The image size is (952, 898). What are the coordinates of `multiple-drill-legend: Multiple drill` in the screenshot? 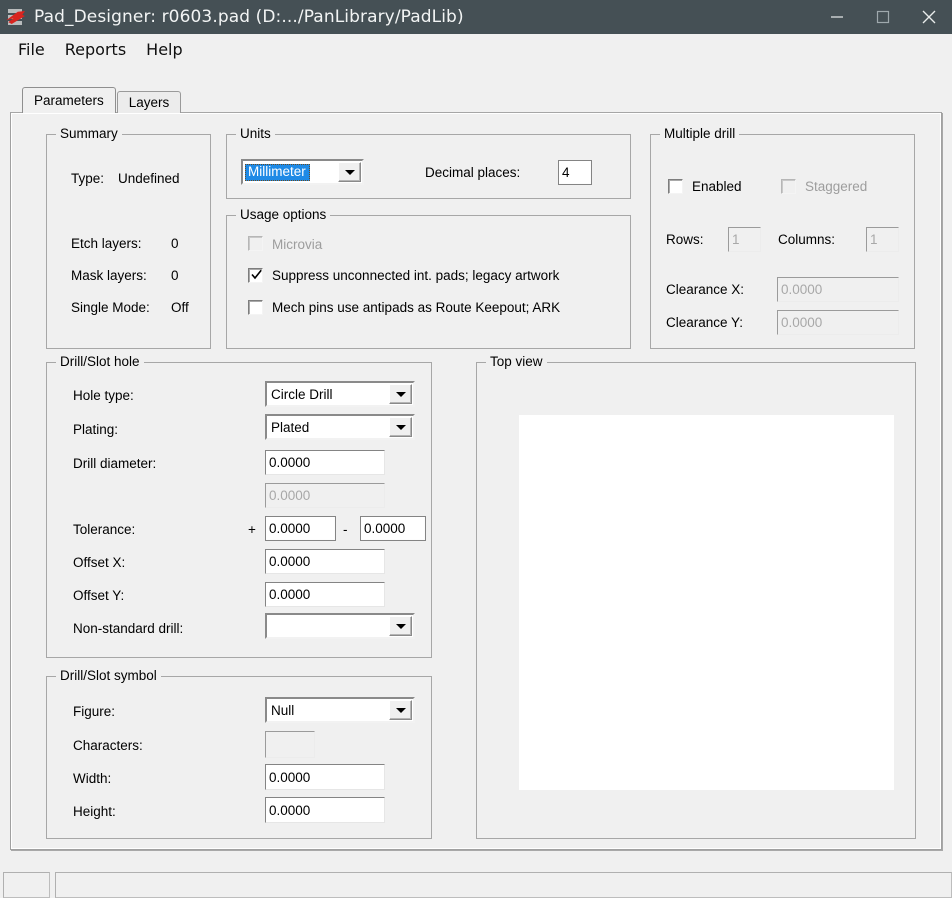 It's located at (700, 133).